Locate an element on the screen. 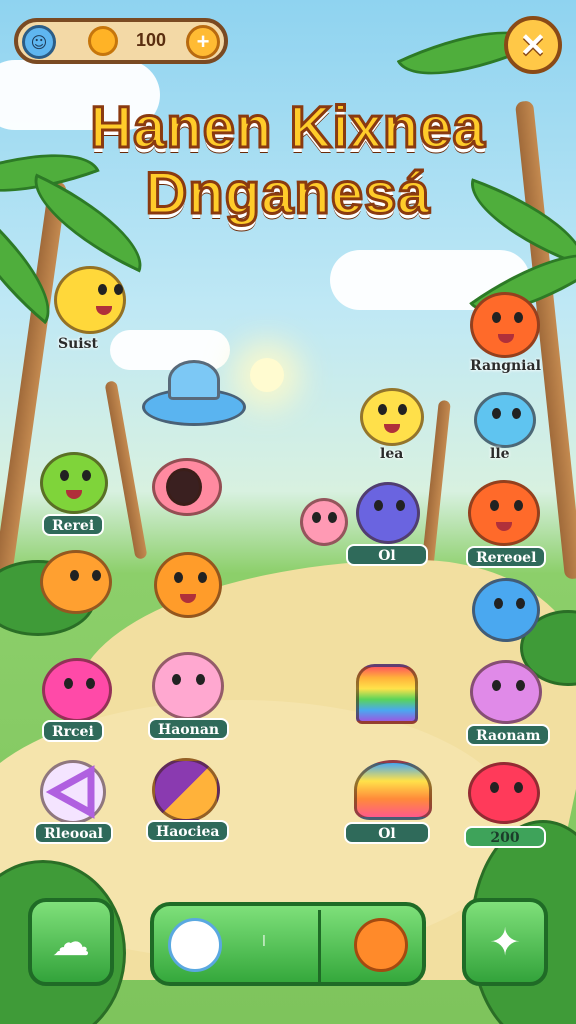 This screenshot has height=1024, width=576. pink-mouse-body is located at coordinates (77, 690).